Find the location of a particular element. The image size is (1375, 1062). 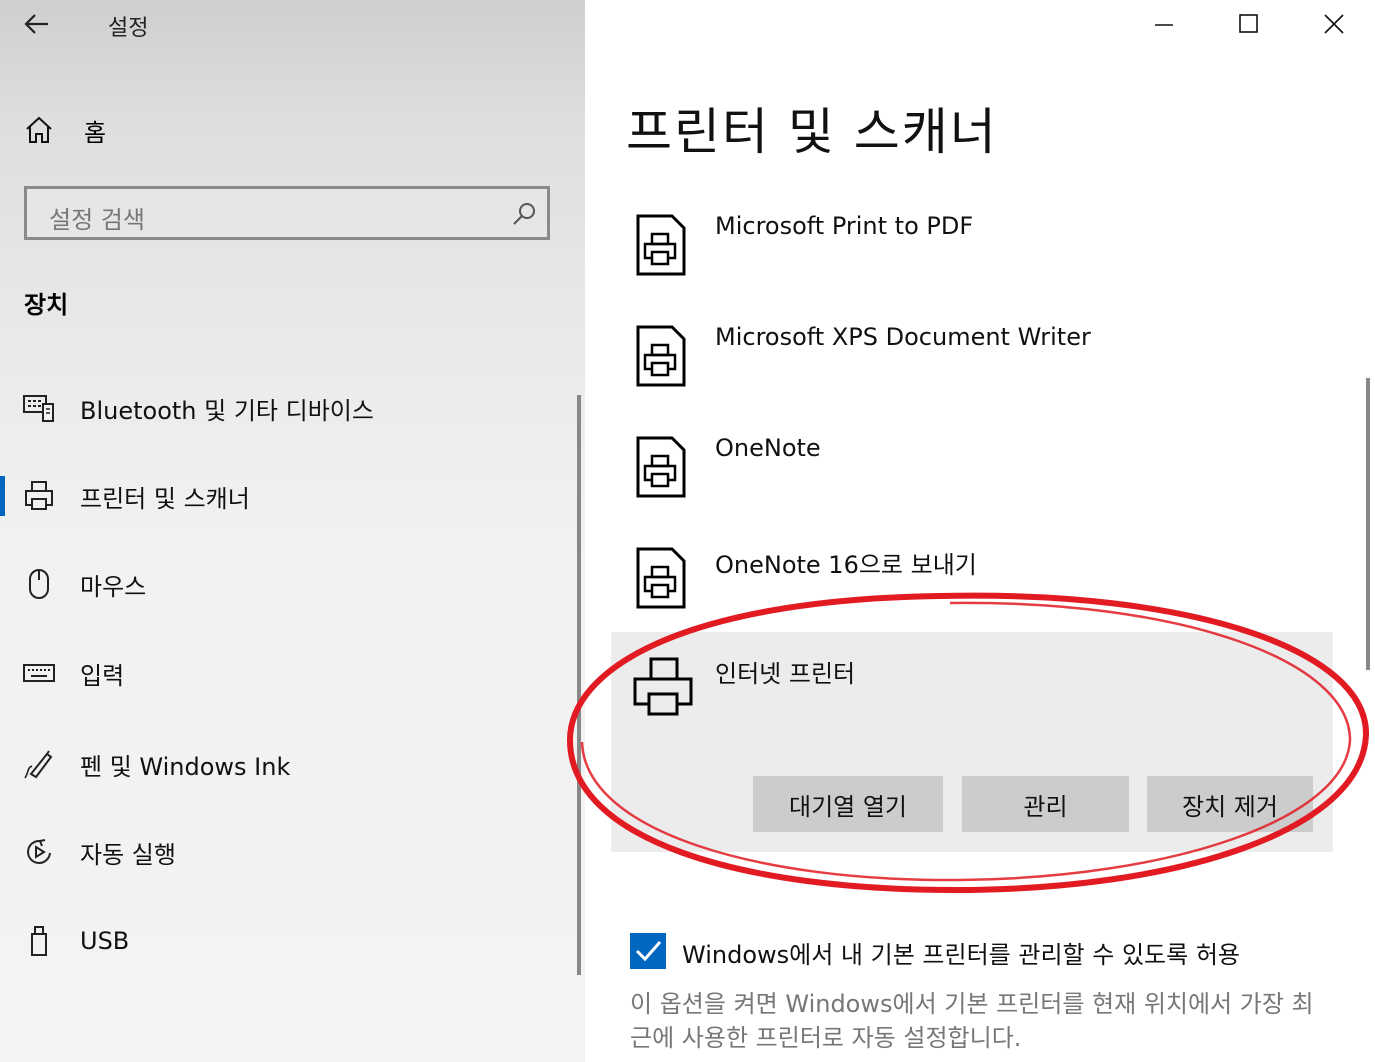

home-icon is located at coordinates (39, 129).